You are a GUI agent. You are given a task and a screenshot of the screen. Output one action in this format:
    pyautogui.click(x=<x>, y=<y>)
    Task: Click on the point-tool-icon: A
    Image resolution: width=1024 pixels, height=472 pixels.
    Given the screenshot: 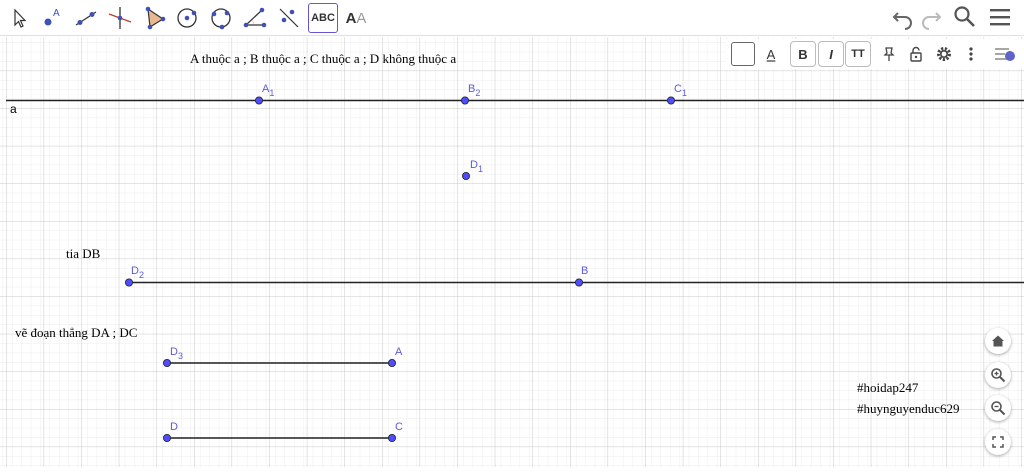 What is the action you would take?
    pyautogui.click(x=52, y=17)
    